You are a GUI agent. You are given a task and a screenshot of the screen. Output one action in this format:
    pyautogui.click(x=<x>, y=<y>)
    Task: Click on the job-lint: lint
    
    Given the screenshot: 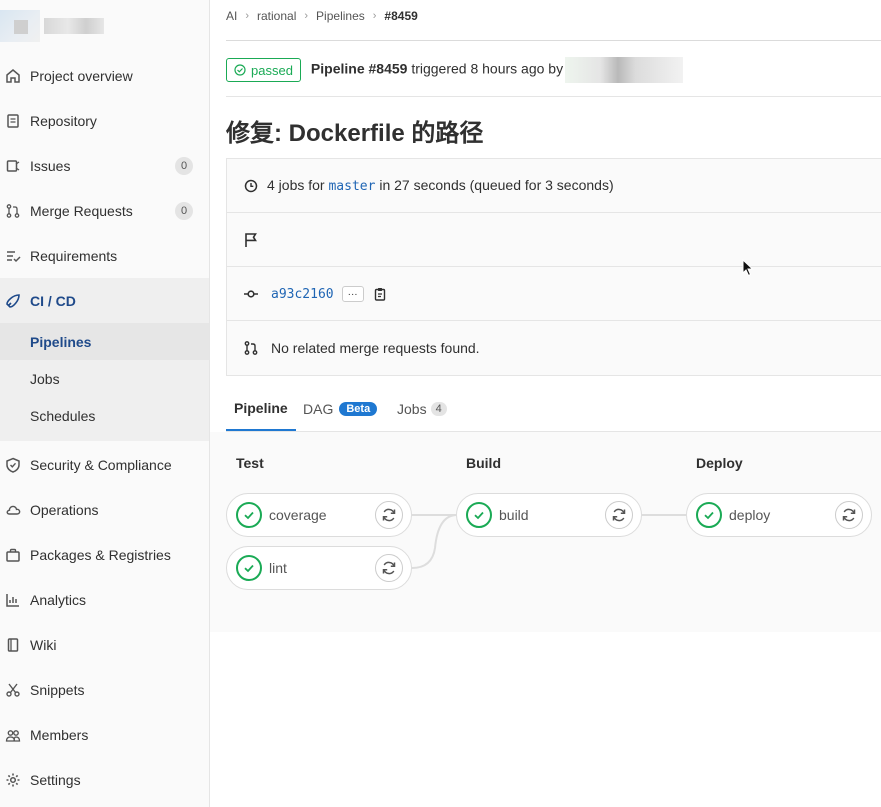 What is the action you would take?
    pyautogui.click(x=319, y=568)
    